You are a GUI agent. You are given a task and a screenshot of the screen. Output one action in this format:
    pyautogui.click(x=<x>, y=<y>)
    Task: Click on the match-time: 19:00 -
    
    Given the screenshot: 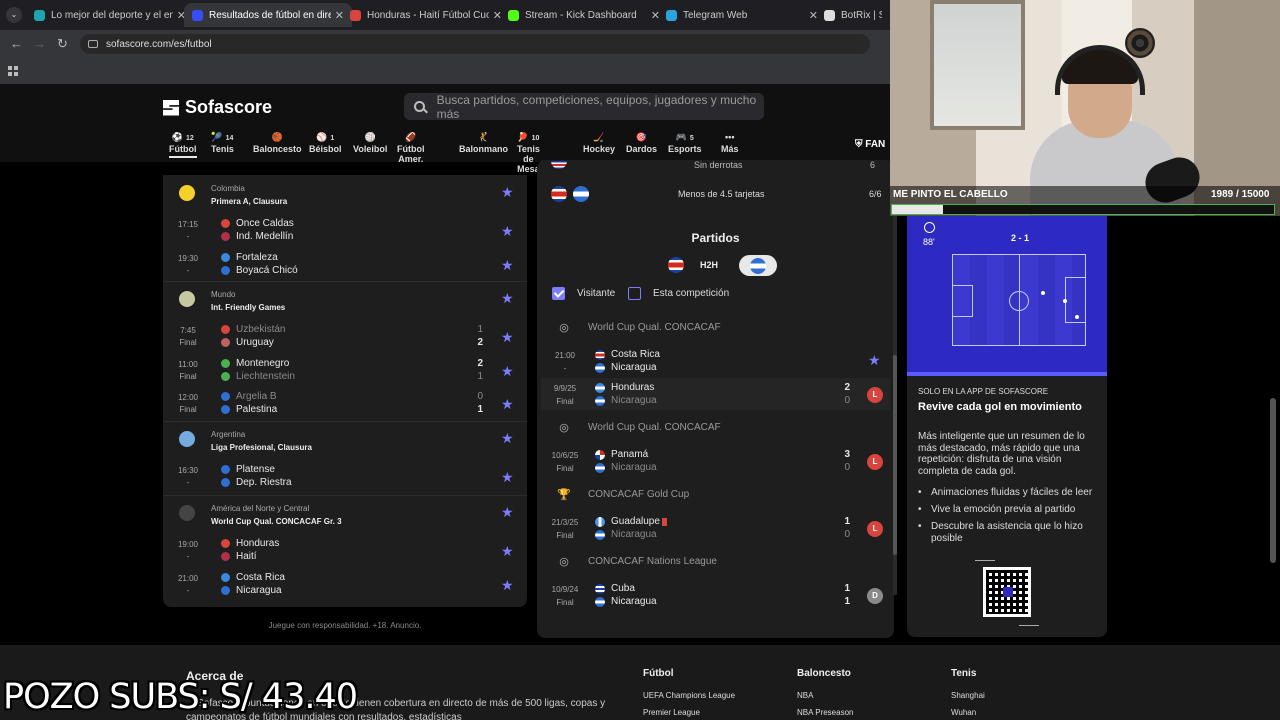 What is the action you would take?
    pyautogui.click(x=188, y=551)
    